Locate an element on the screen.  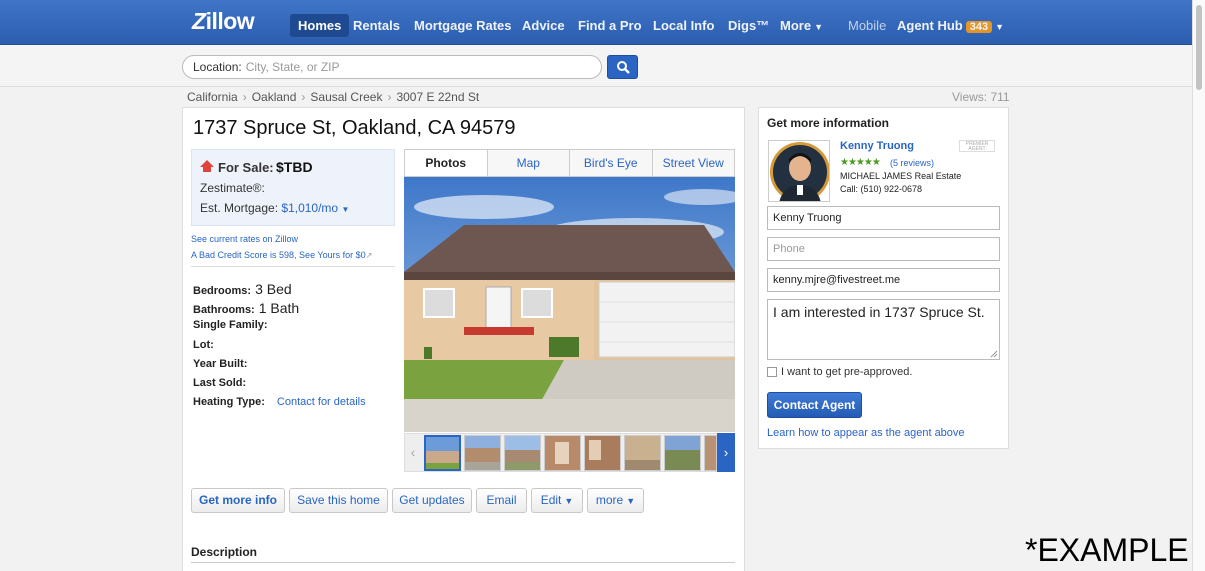
nav-homes: Homes is located at coordinates (320, 25).